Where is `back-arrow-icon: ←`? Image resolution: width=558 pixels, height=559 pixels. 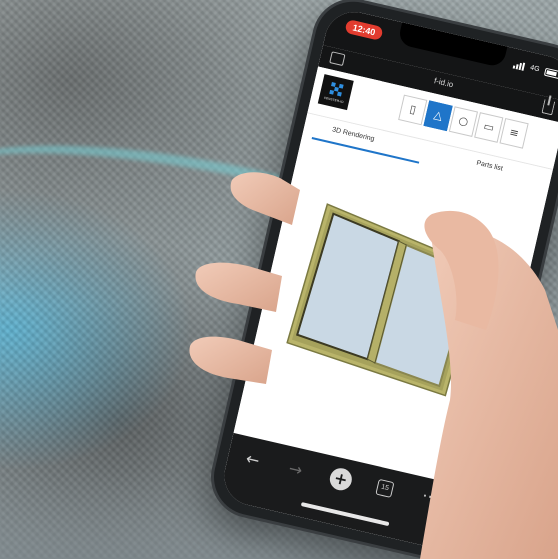
back-arrow-icon: ← is located at coordinates (252, 460).